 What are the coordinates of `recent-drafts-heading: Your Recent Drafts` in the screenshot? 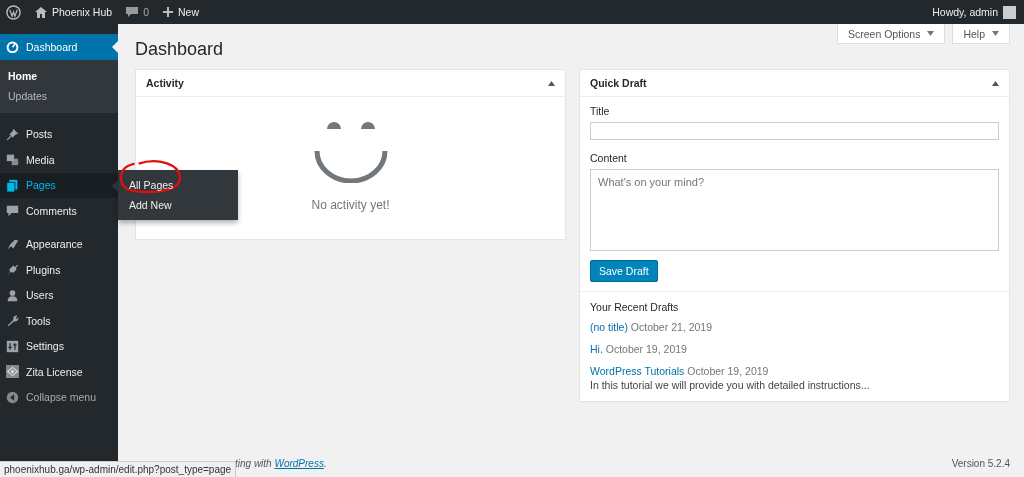 It's located at (635, 307).